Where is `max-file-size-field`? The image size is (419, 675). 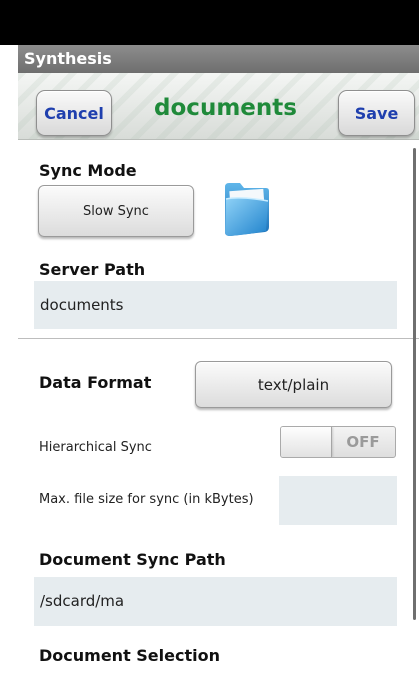
max-file-size-field is located at coordinates (338, 500).